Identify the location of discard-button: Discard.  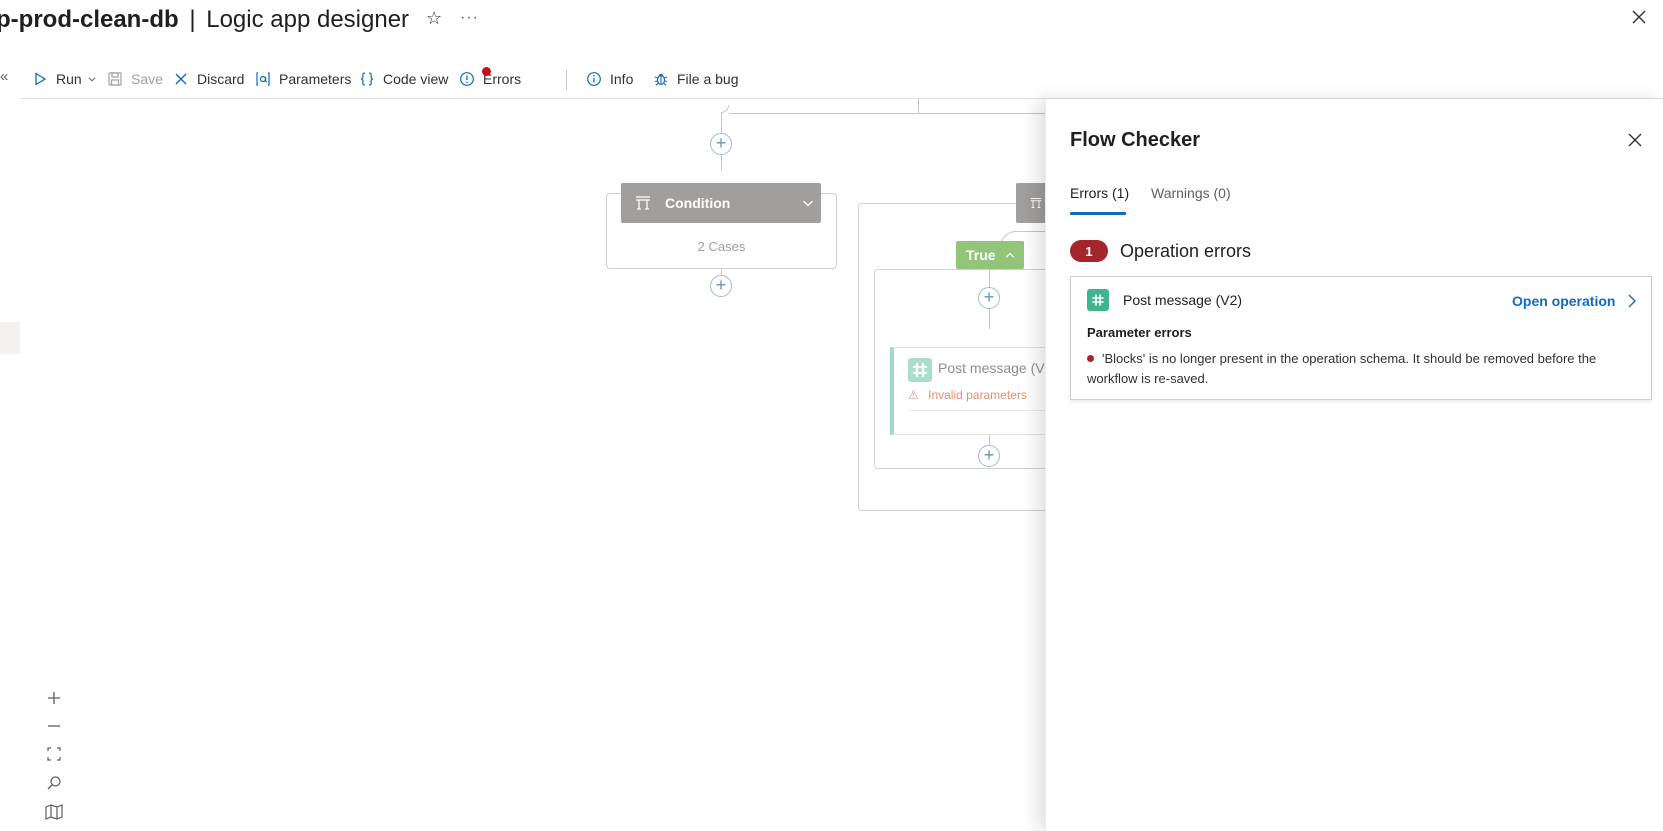
(208, 79).